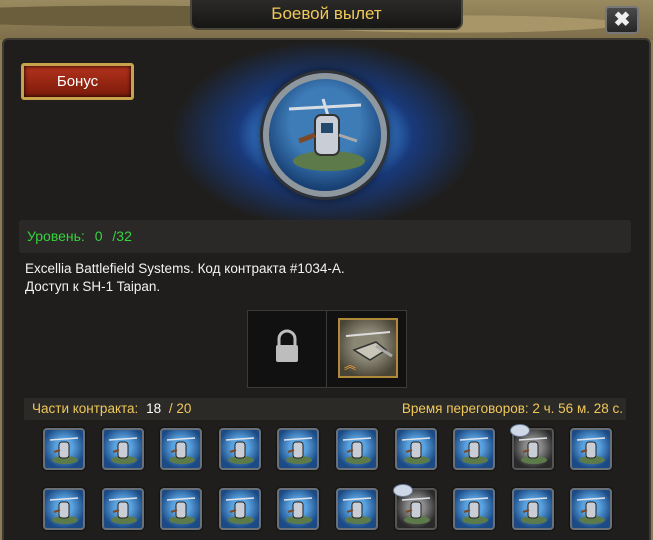 The height and width of the screenshot is (540, 653). I want to click on reward-slots: ︽, so click(327, 349).